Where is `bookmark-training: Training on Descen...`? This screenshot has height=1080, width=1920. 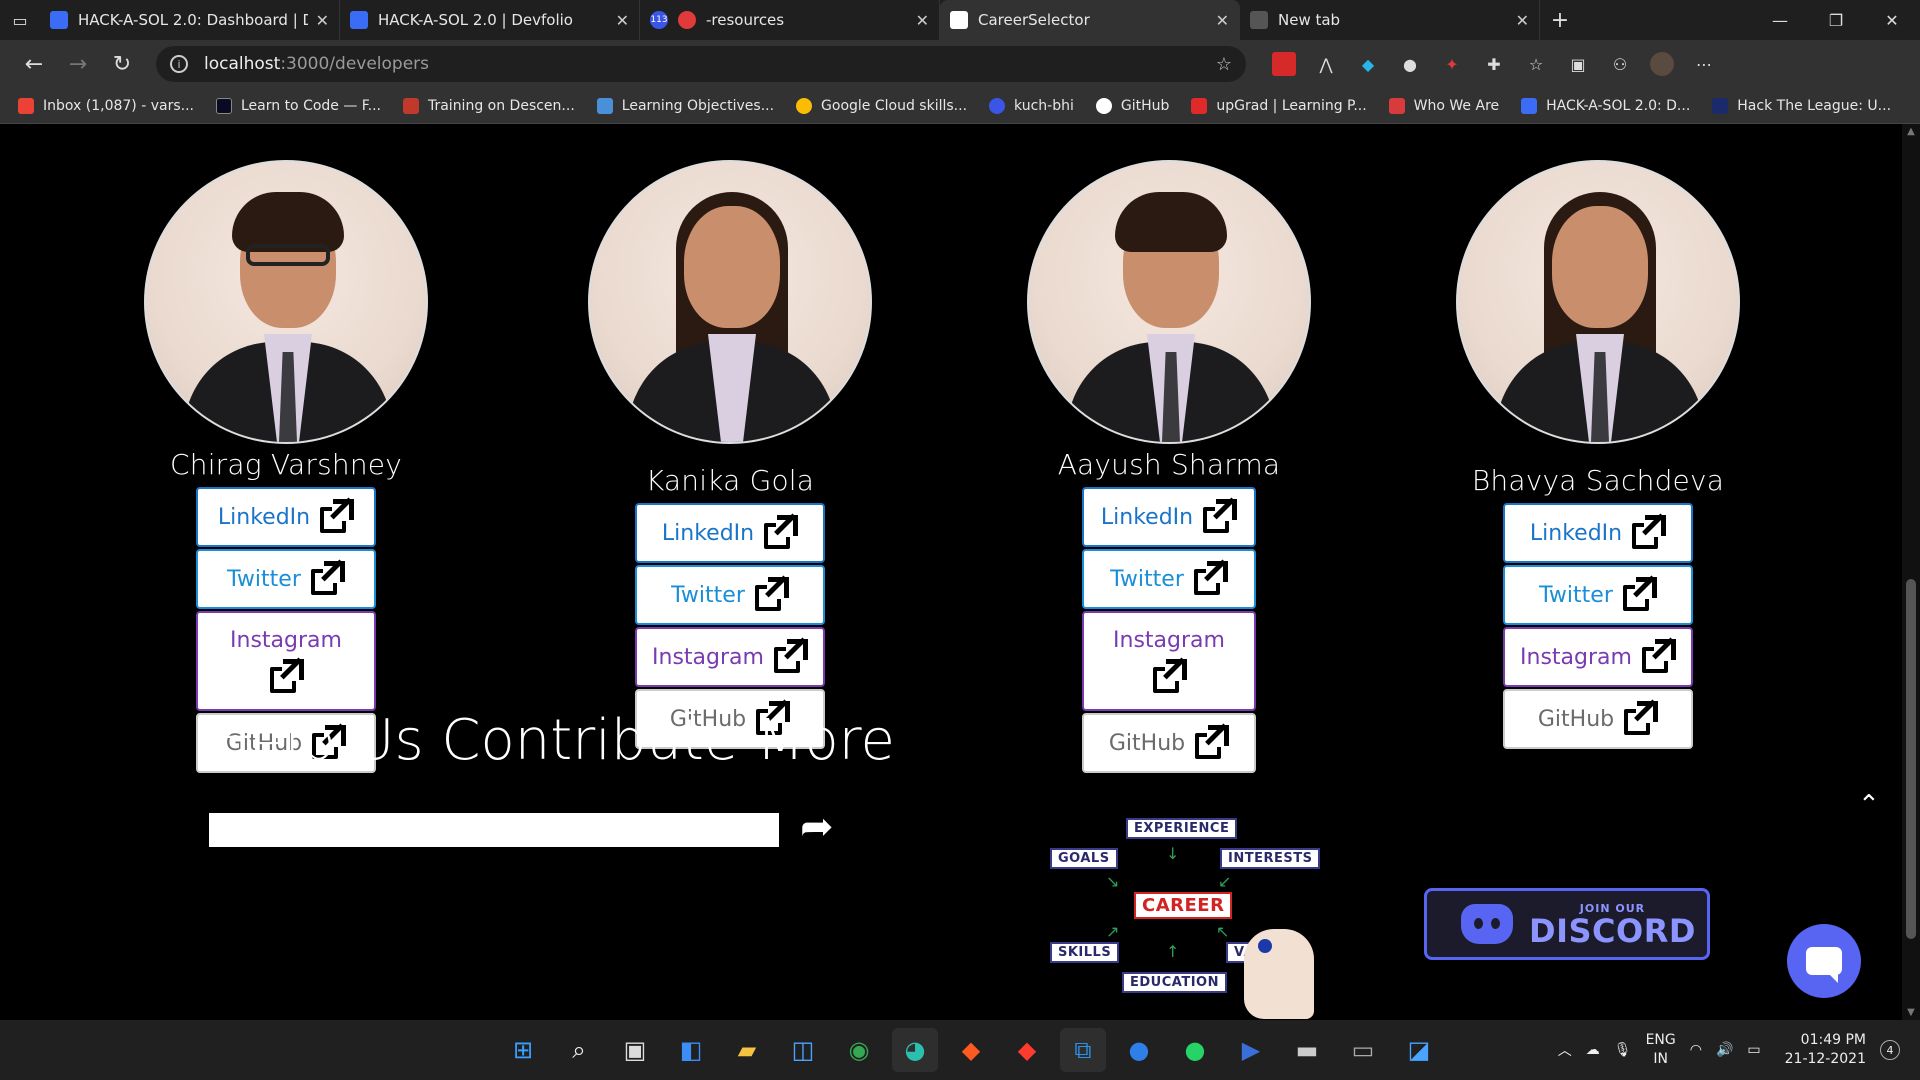
bookmark-training: Training on Descen... is located at coordinates (488, 105).